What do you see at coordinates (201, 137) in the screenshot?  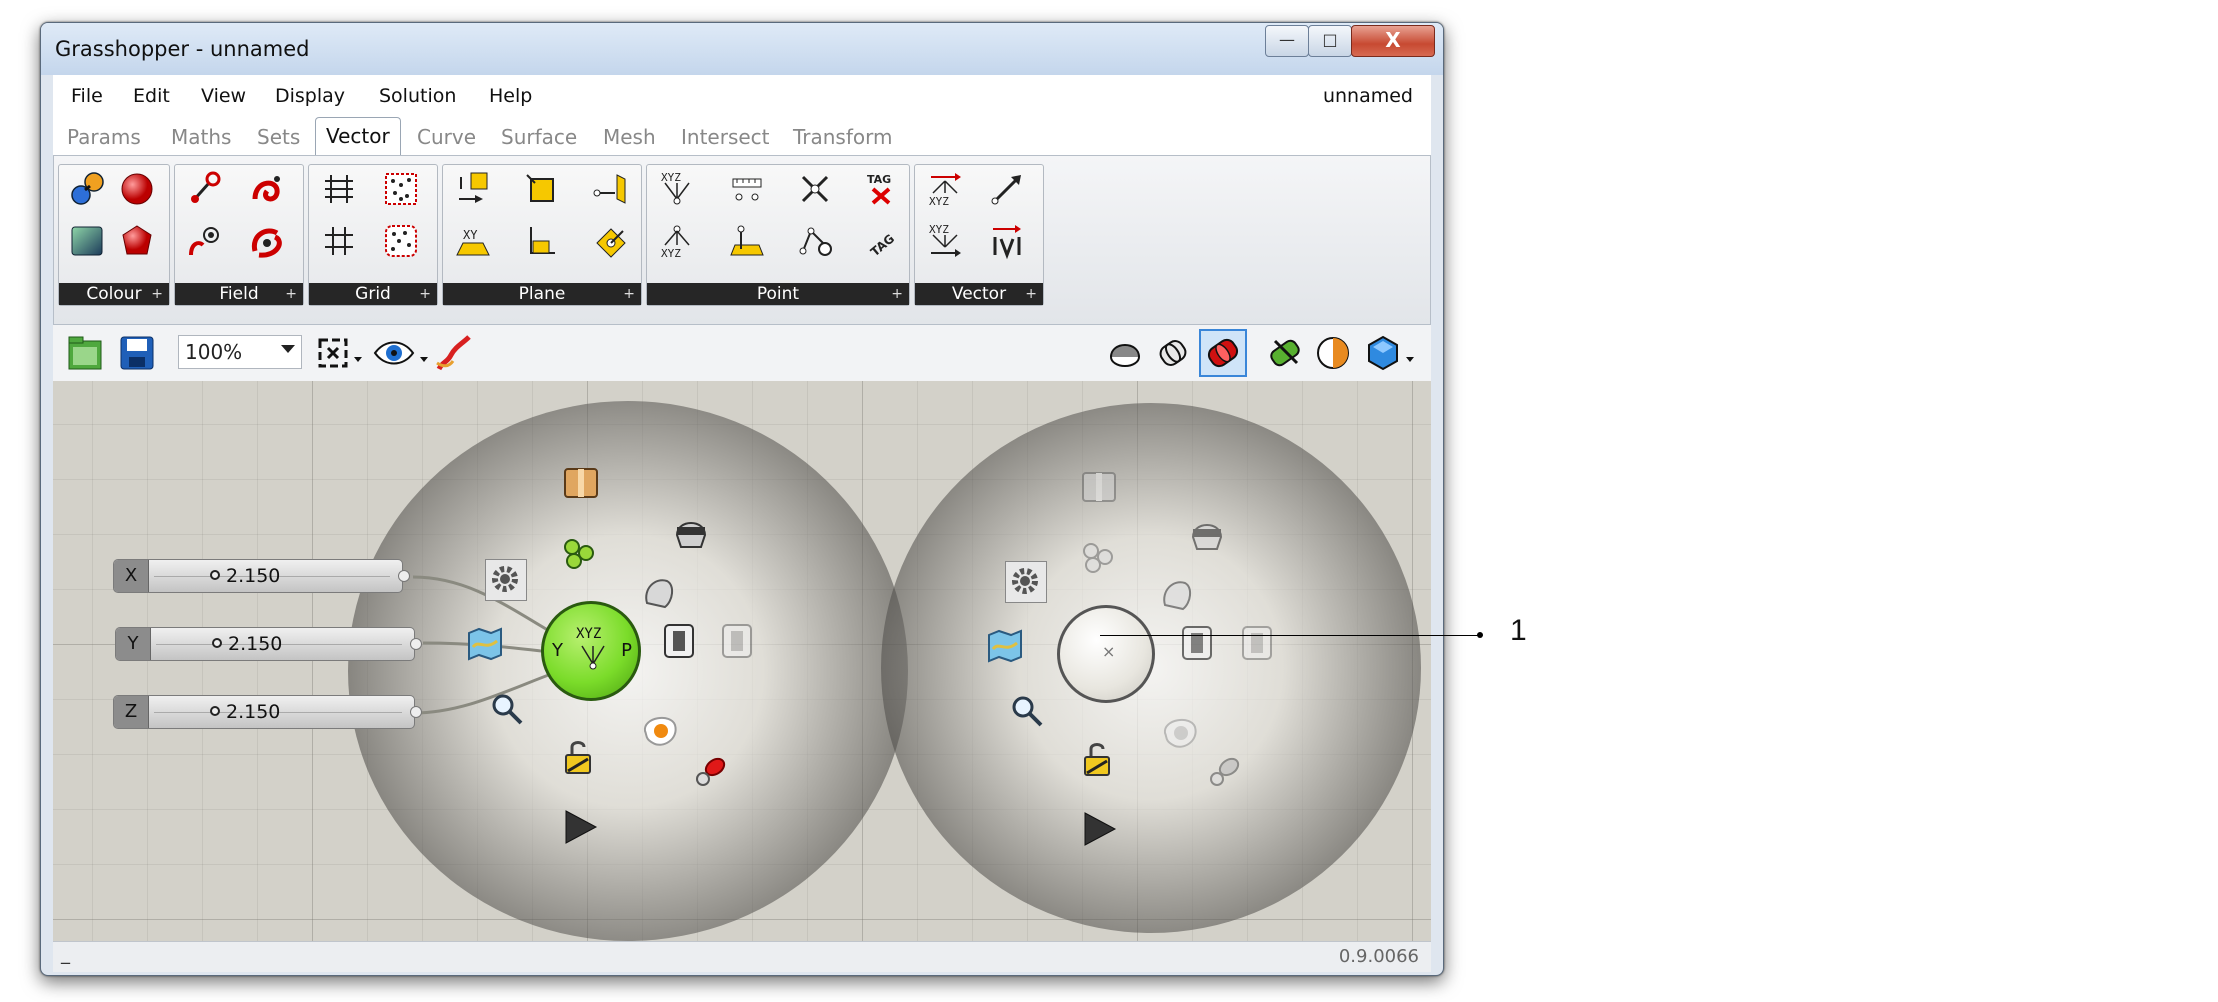 I see `tab-maths: Maths` at bounding box center [201, 137].